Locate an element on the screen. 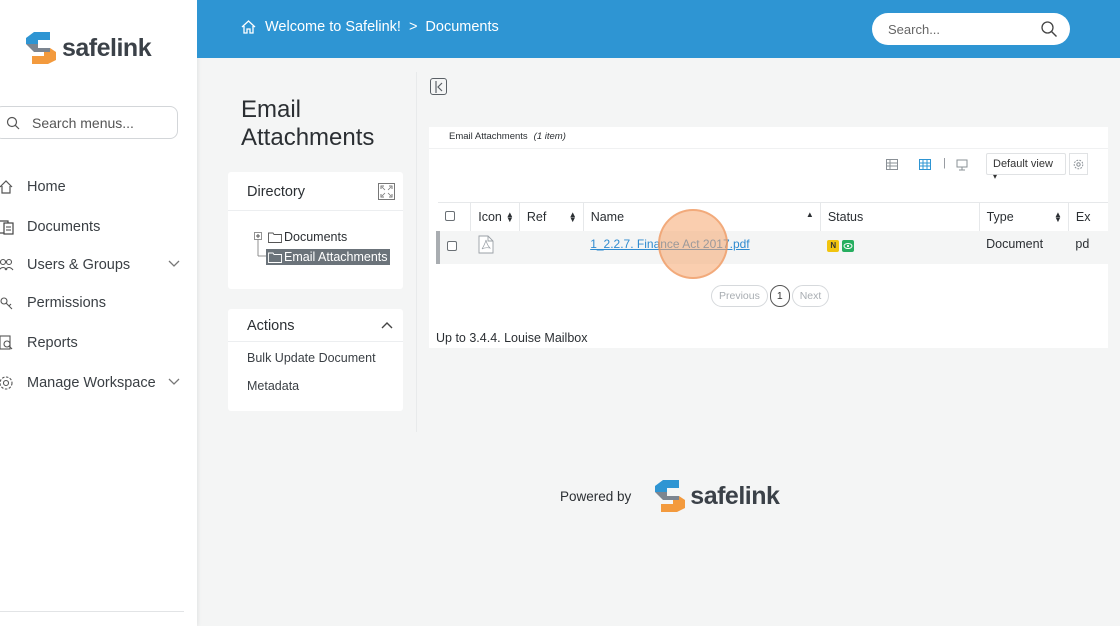  menu-search-input is located at coordinates (97, 122).